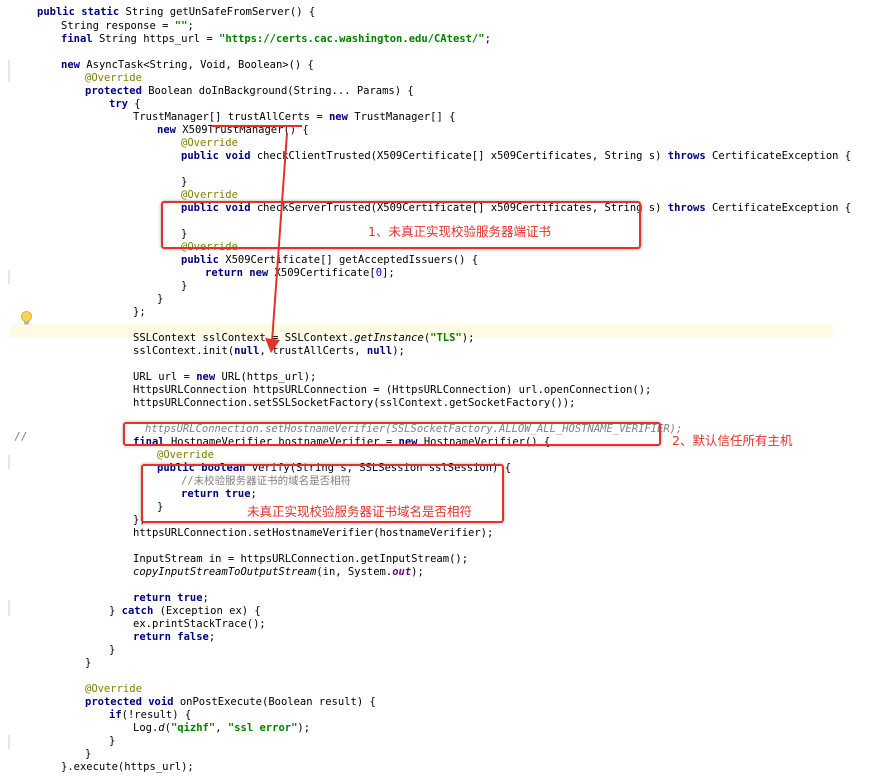  What do you see at coordinates (257, 239) in the screenshot?
I see `annotation-overlay` at bounding box center [257, 239].